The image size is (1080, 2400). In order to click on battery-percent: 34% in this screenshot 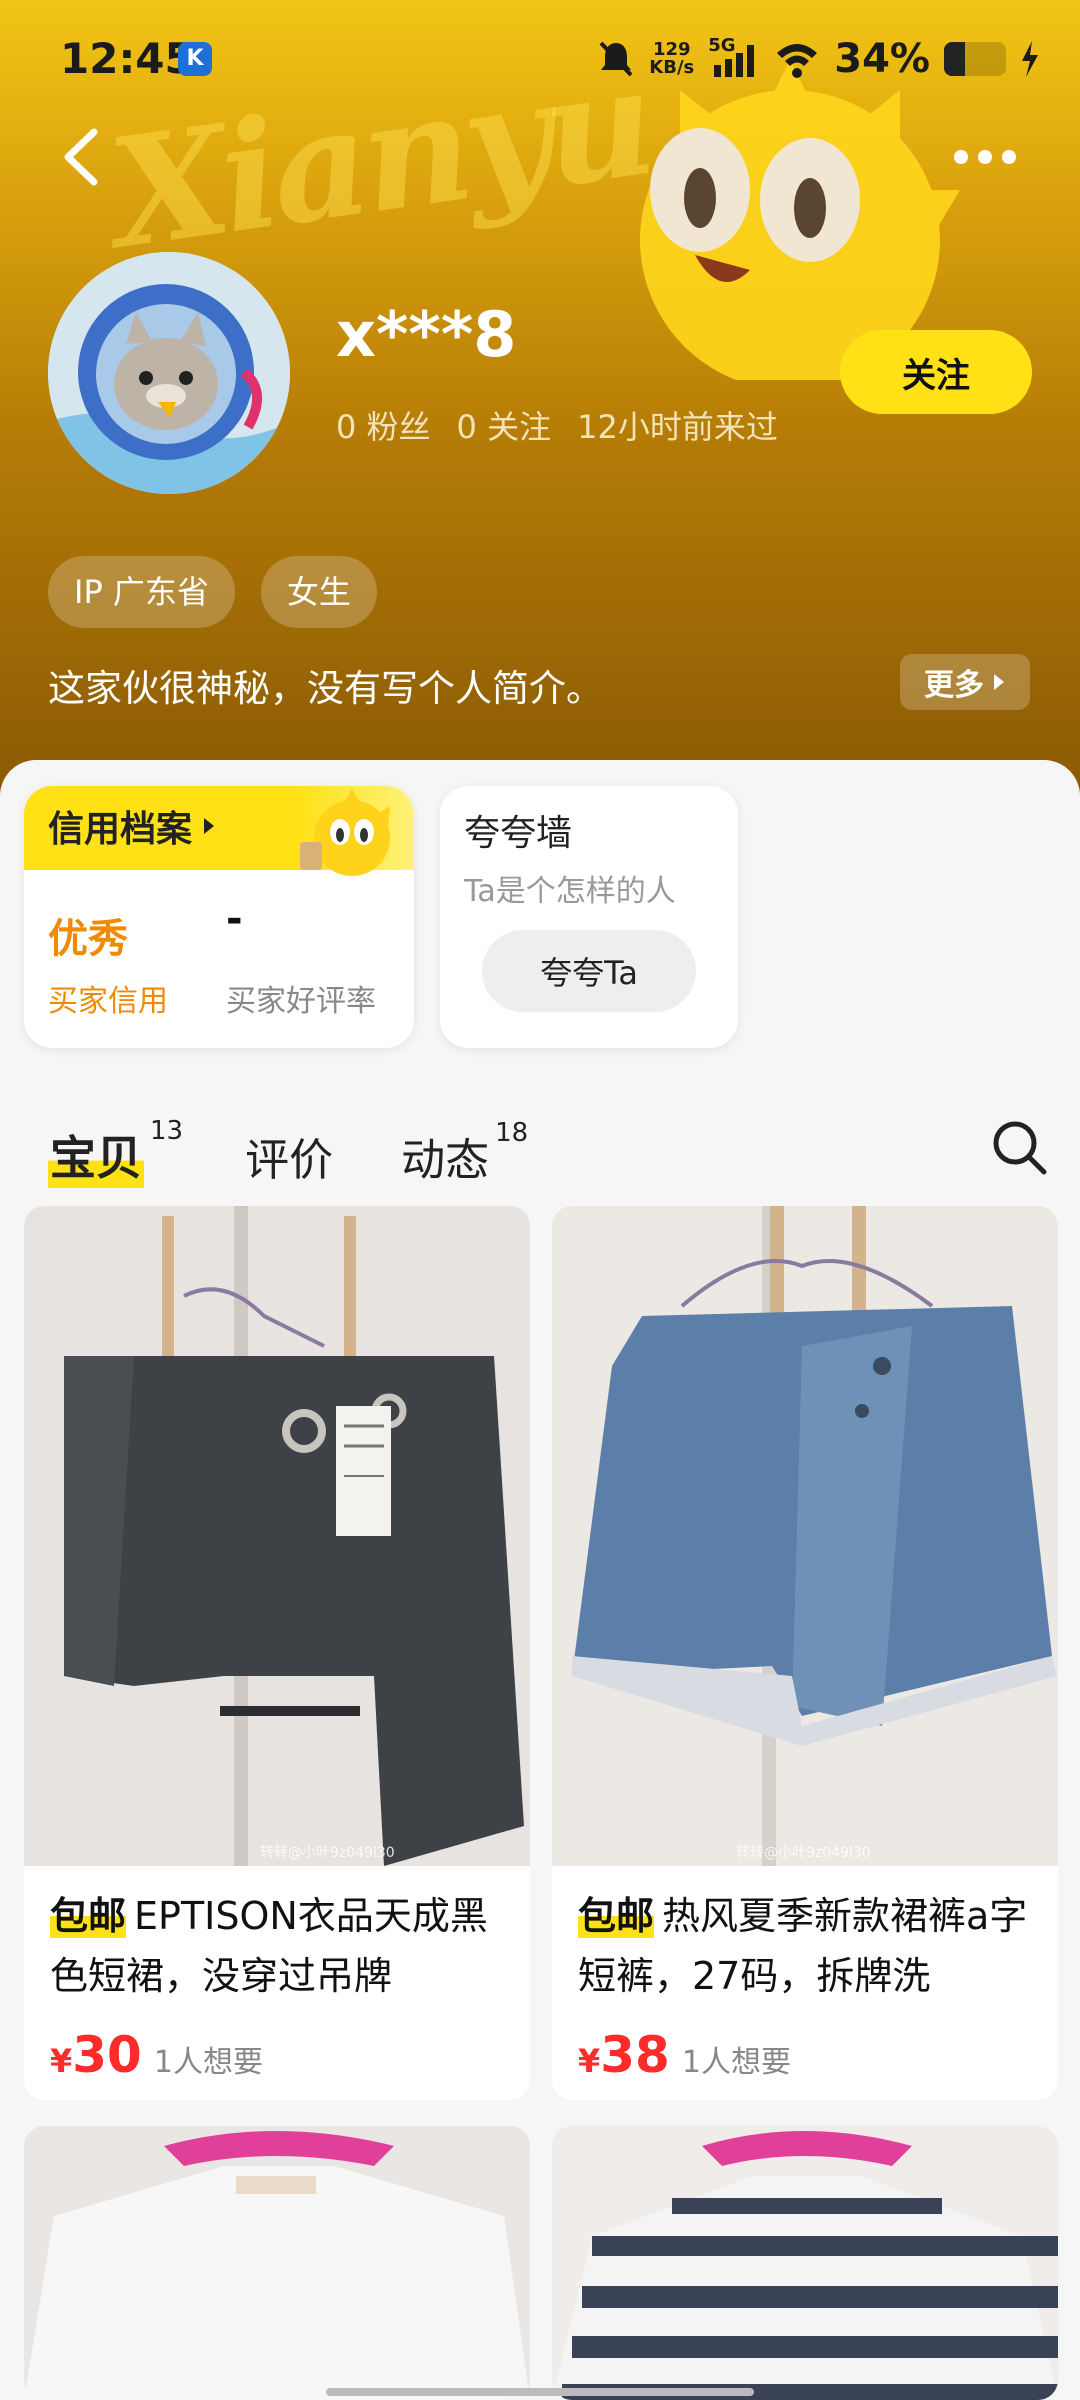, I will do `click(882, 59)`.